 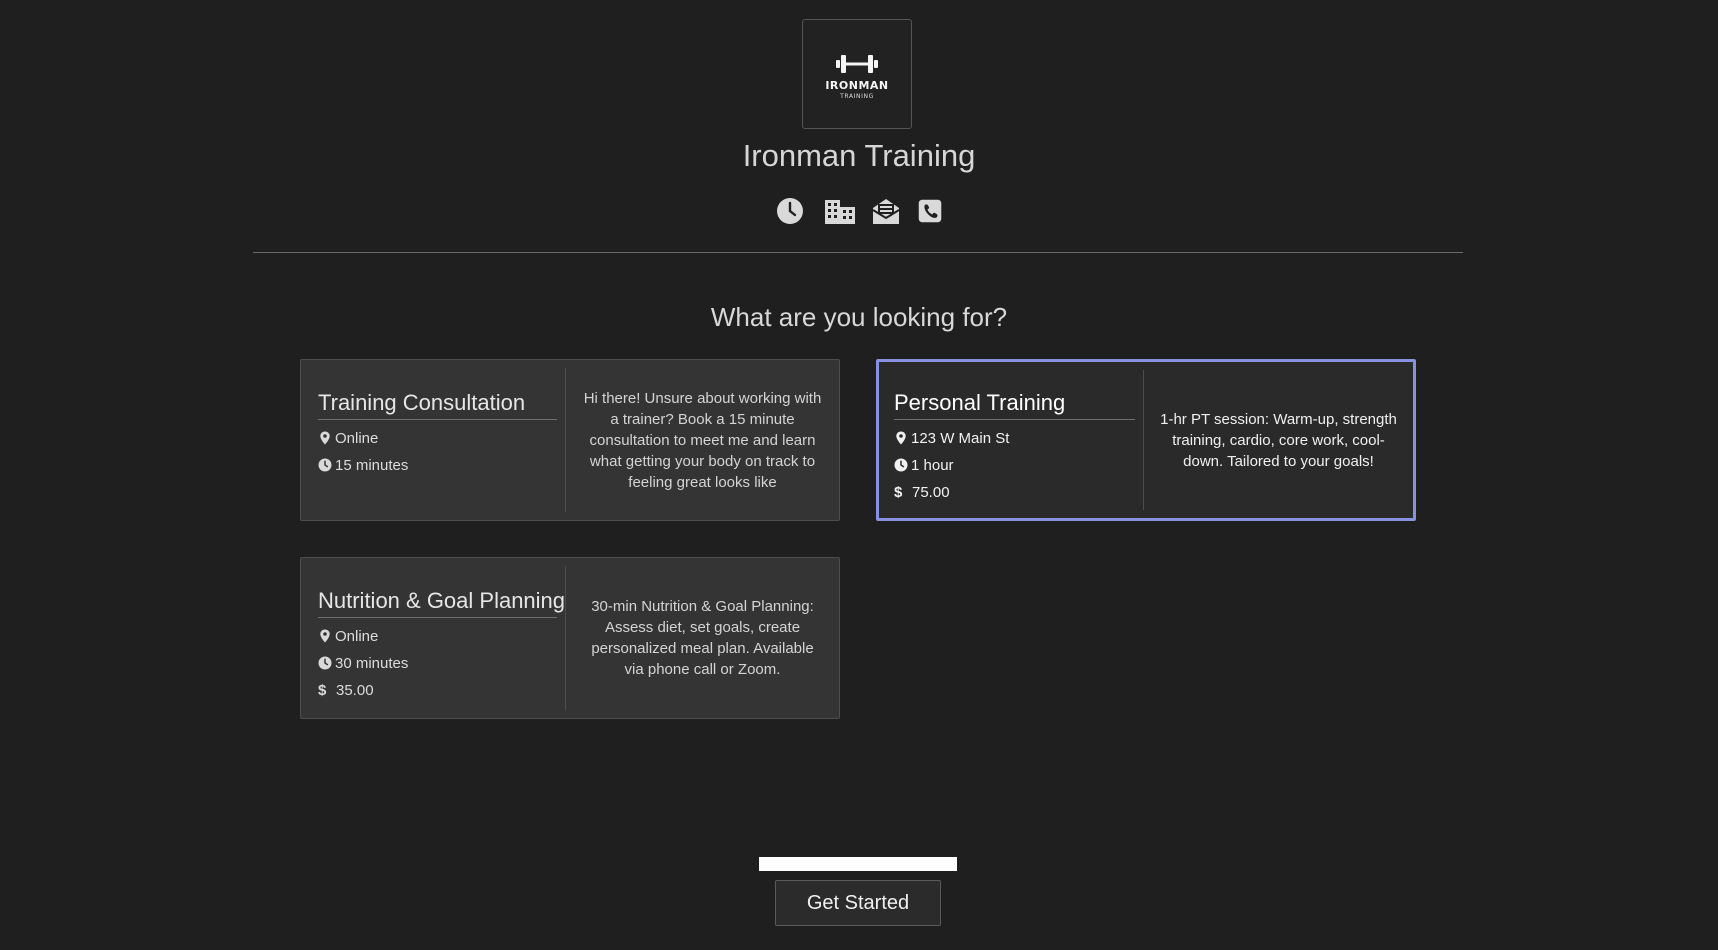 What do you see at coordinates (859, 155) in the screenshot?
I see `business-name: Ironman Training` at bounding box center [859, 155].